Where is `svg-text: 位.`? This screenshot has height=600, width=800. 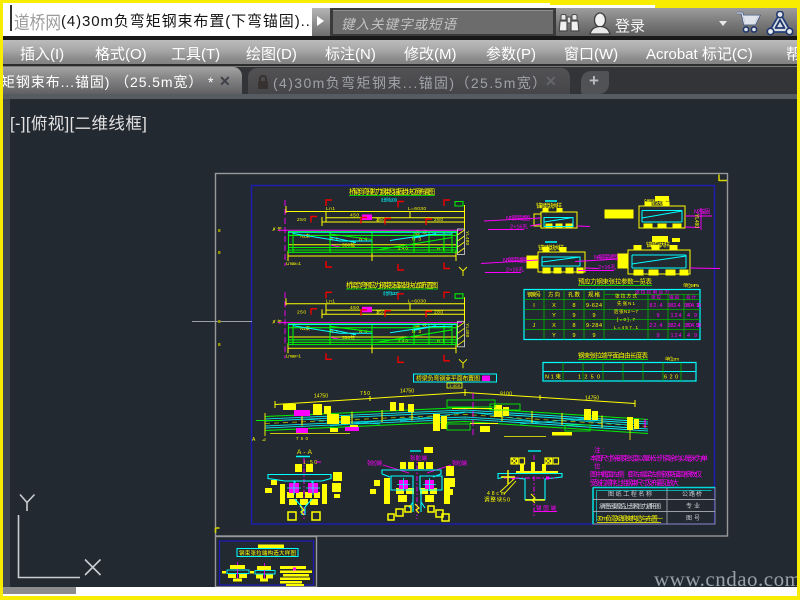 svg-text: 位. is located at coordinates (599, 465).